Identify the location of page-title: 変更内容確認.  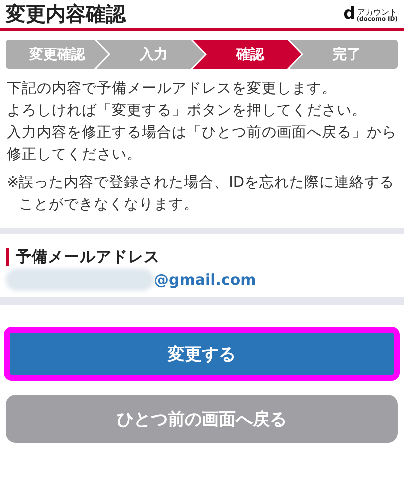
(66, 14).